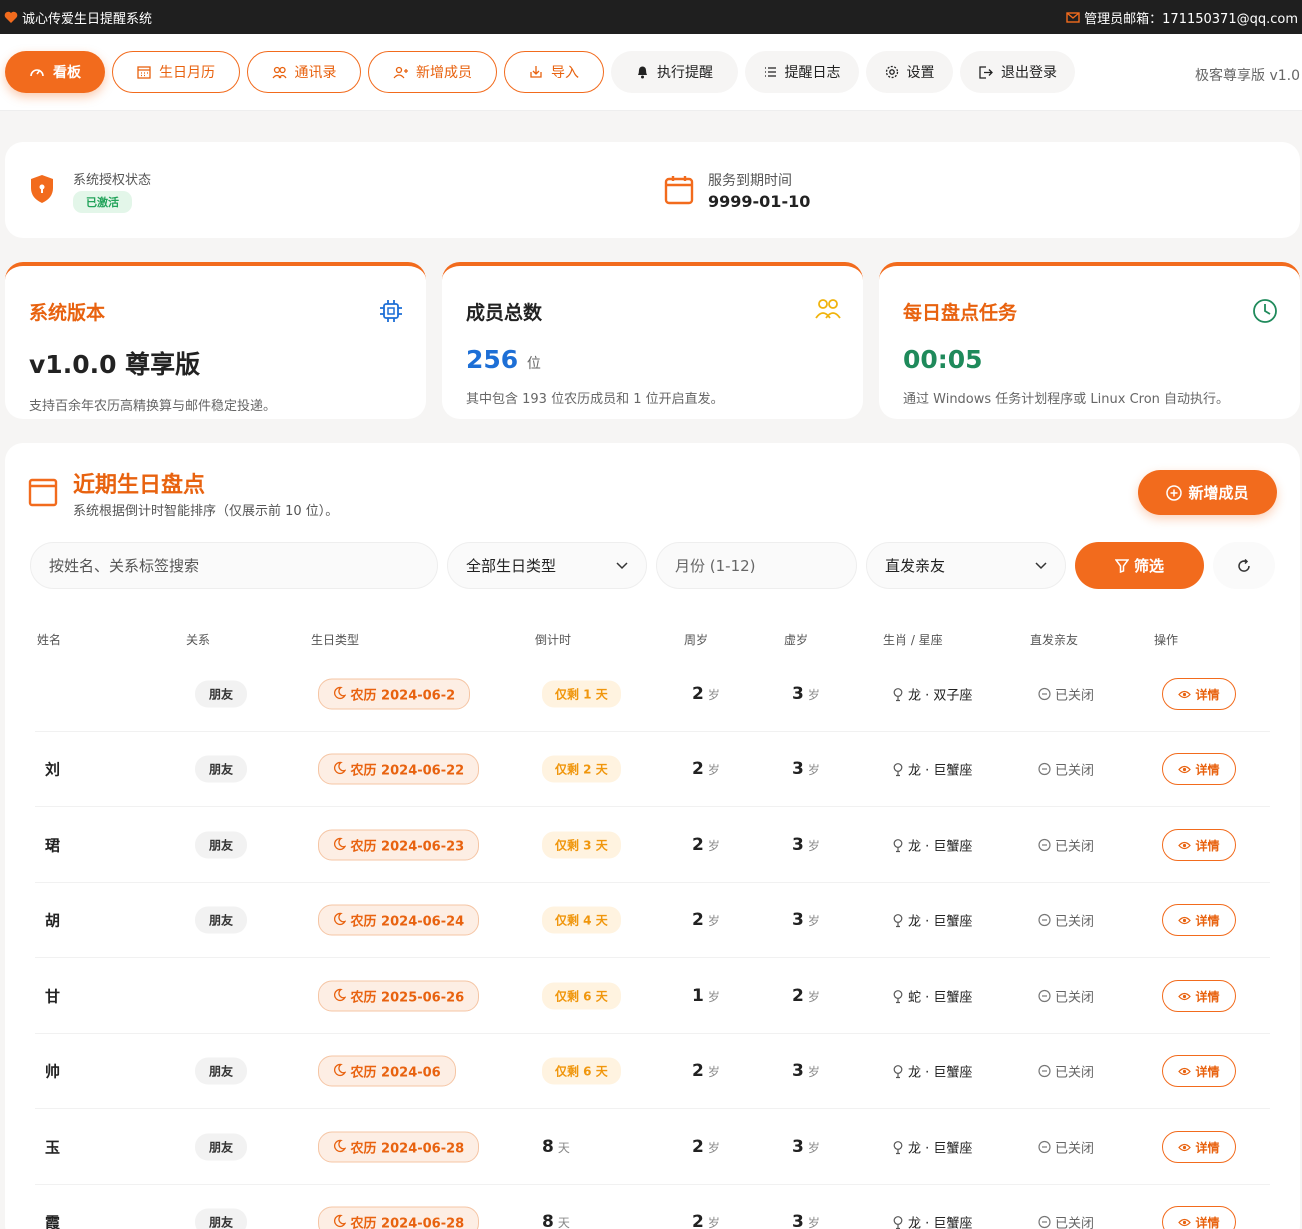  I want to click on nav-reminder-log: 提醒日志, so click(802, 72).